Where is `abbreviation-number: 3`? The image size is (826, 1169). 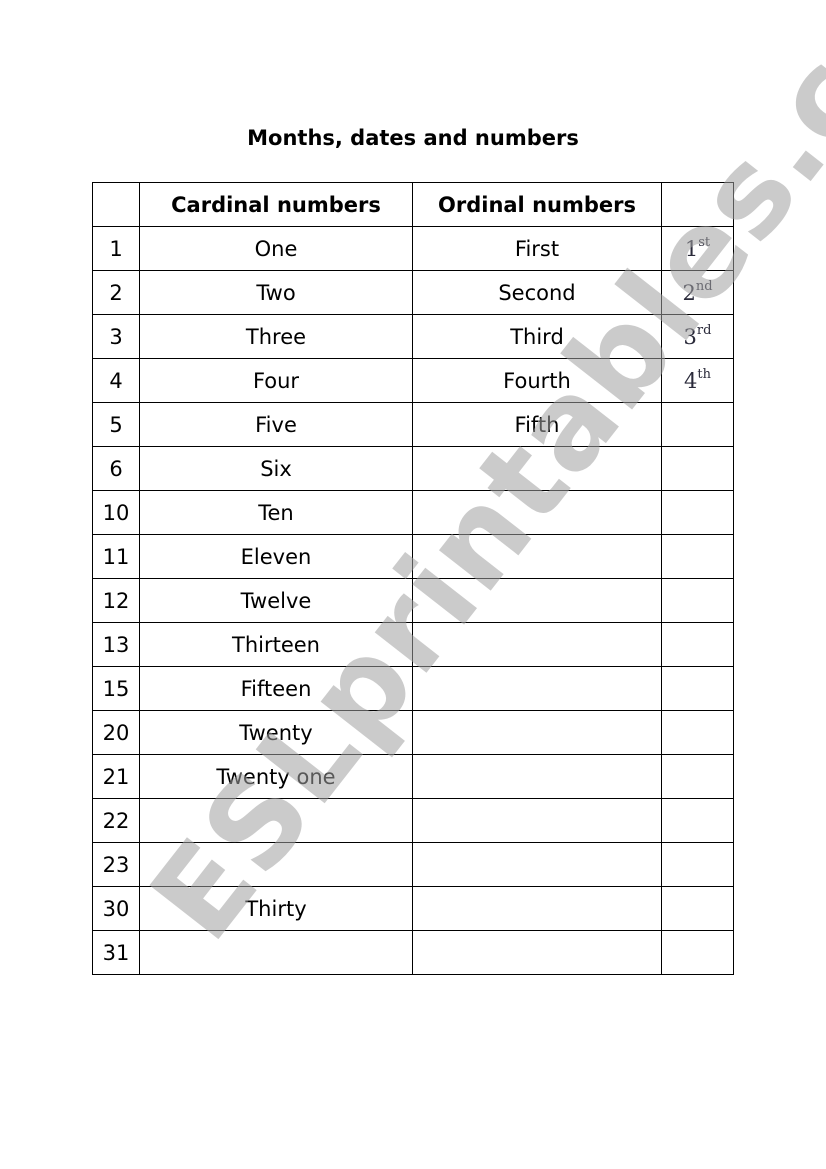
abbreviation-number: 3 is located at coordinates (690, 336).